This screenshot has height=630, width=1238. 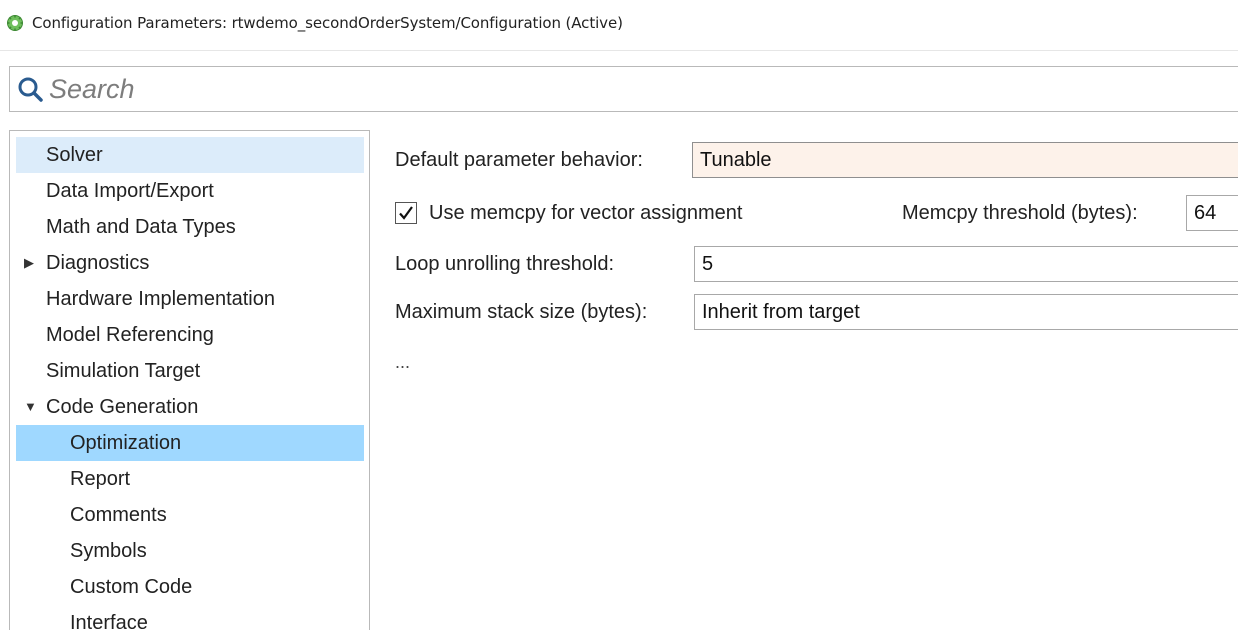 I want to click on tree-item-interface: Interface, so click(x=190, y=617).